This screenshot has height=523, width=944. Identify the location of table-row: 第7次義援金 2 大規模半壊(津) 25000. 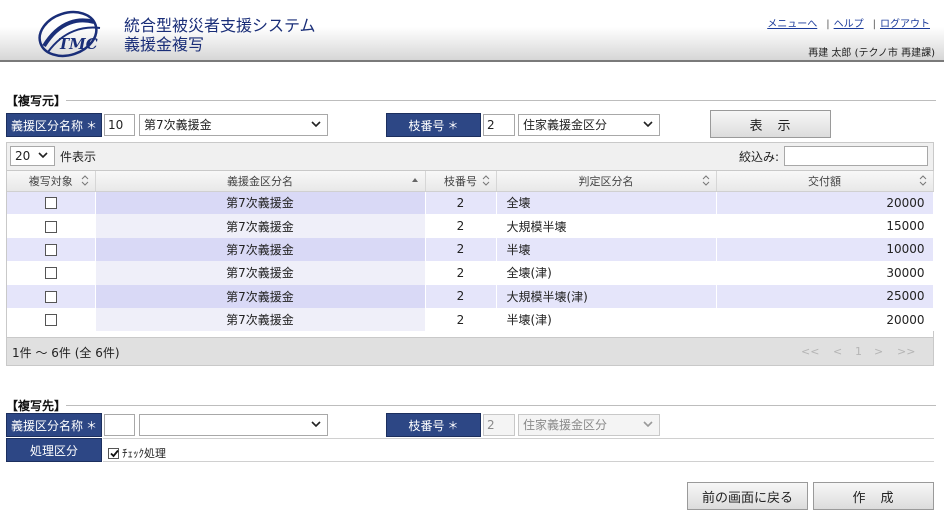
(470, 296).